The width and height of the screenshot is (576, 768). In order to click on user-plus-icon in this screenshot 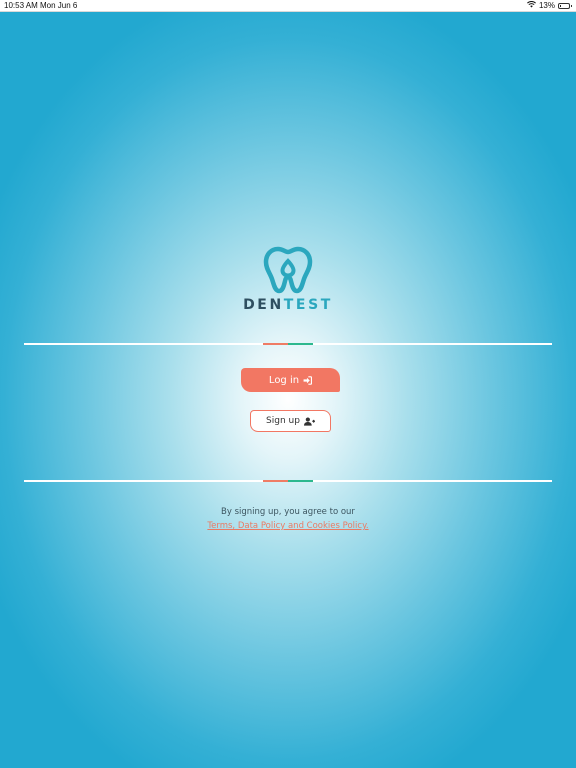, I will do `click(309, 421)`.